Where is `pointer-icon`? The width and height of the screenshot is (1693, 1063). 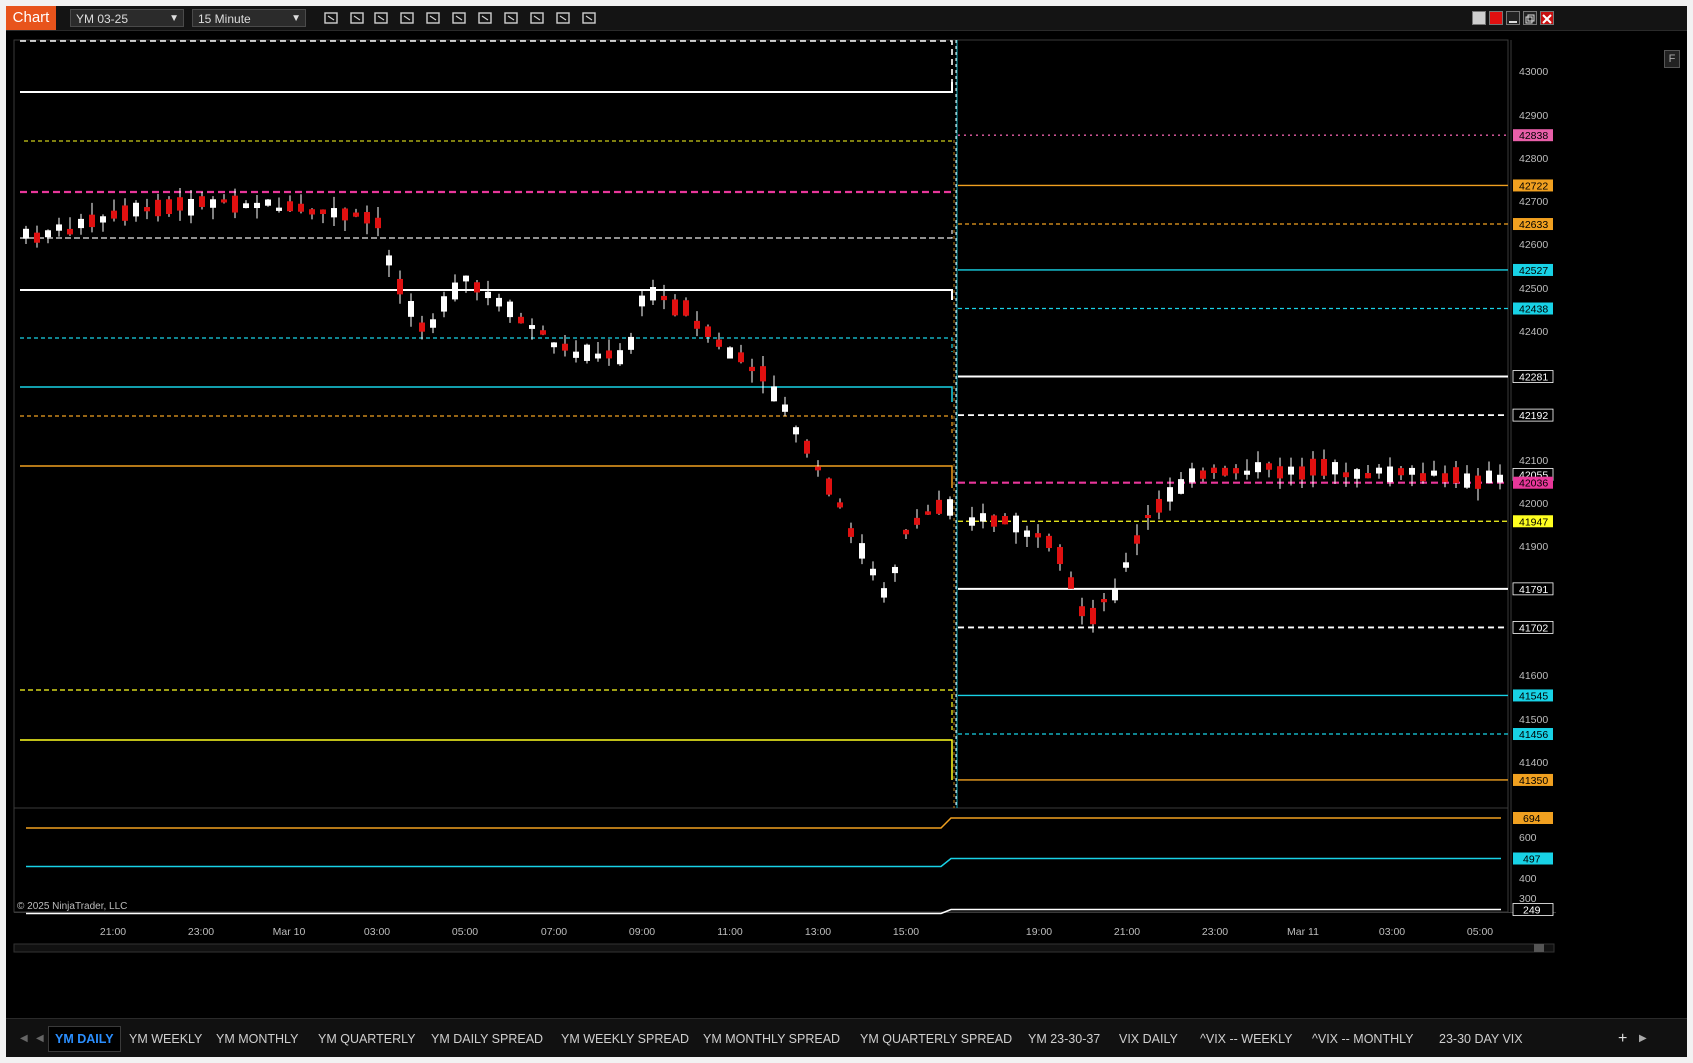 pointer-icon is located at coordinates (433, 18).